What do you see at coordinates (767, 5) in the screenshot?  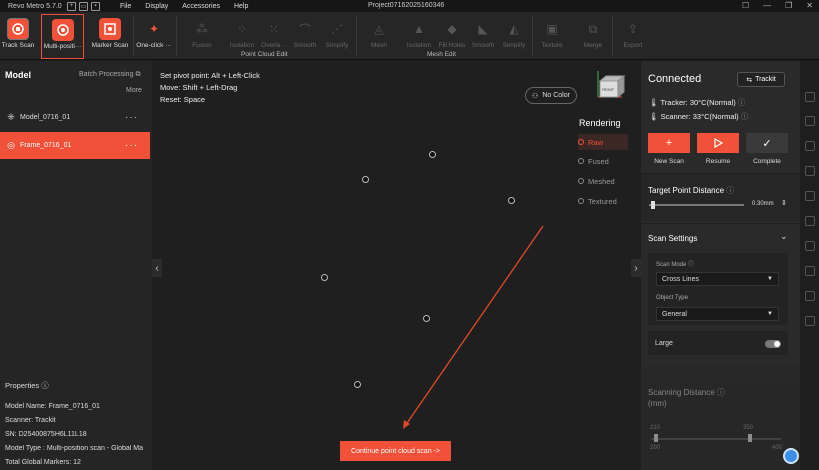 I see `minimize-icon: —` at bounding box center [767, 5].